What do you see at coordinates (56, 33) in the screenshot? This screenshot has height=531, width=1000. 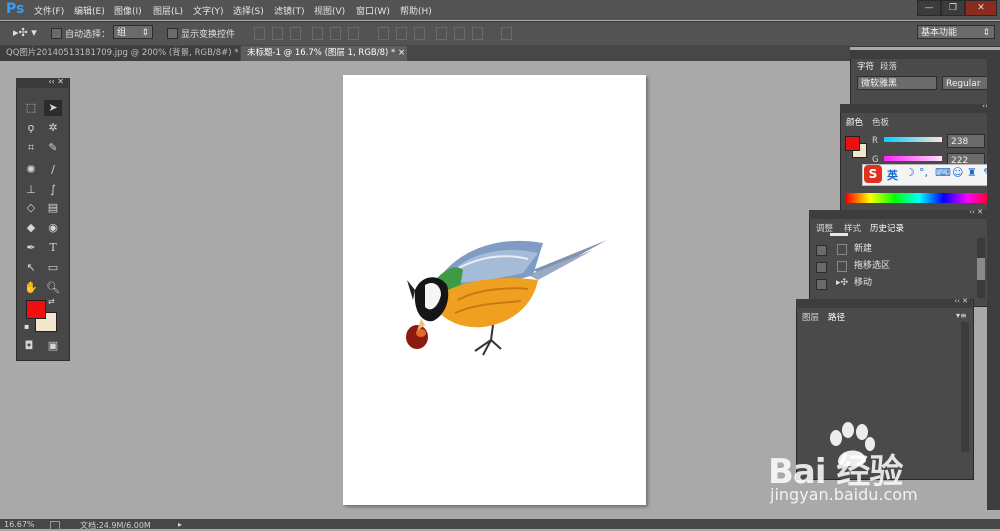 I see `auto-select-checkbox` at bounding box center [56, 33].